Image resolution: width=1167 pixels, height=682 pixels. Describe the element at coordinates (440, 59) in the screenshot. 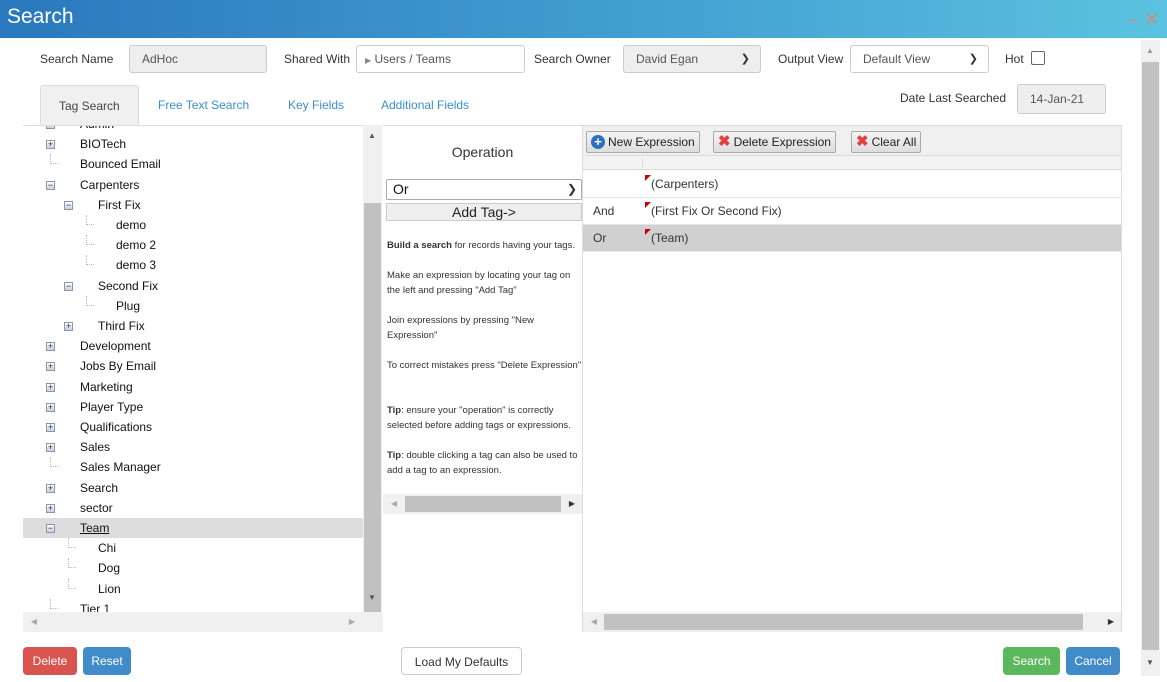

I see `shared-with-field: ▶ Users / Teams` at that location.